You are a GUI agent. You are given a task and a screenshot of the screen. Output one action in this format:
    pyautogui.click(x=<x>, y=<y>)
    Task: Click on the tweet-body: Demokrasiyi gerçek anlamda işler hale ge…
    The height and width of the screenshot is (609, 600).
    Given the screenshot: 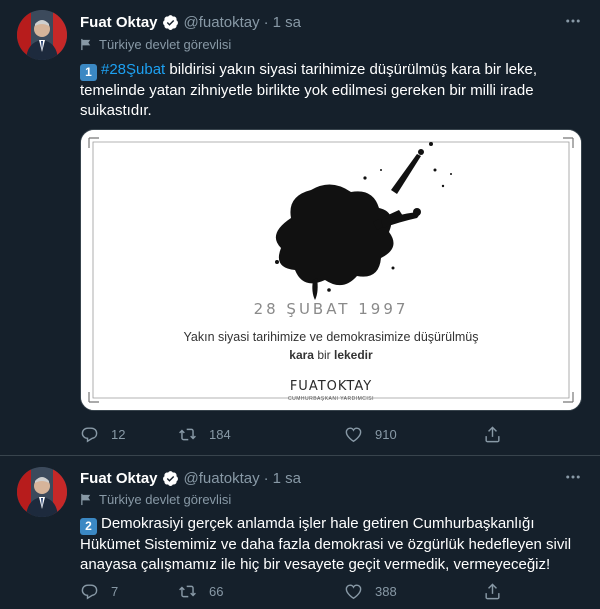 What is the action you would take?
    pyautogui.click(x=326, y=544)
    